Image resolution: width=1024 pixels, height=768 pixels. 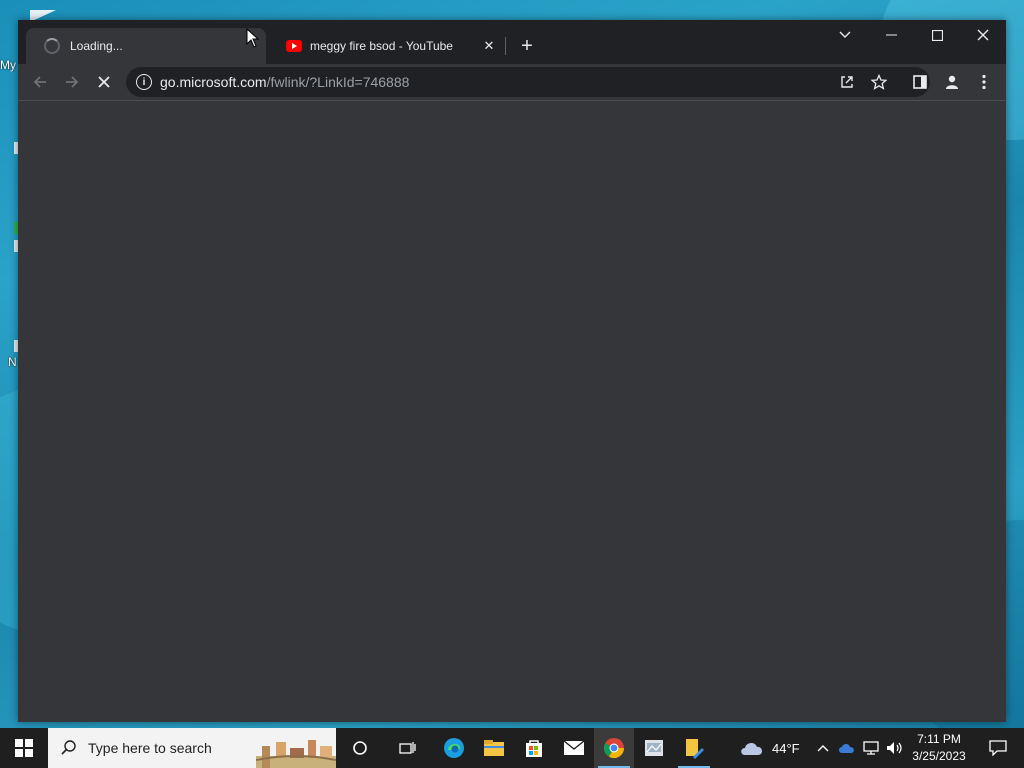 I want to click on mail-icon, so click(x=574, y=748).